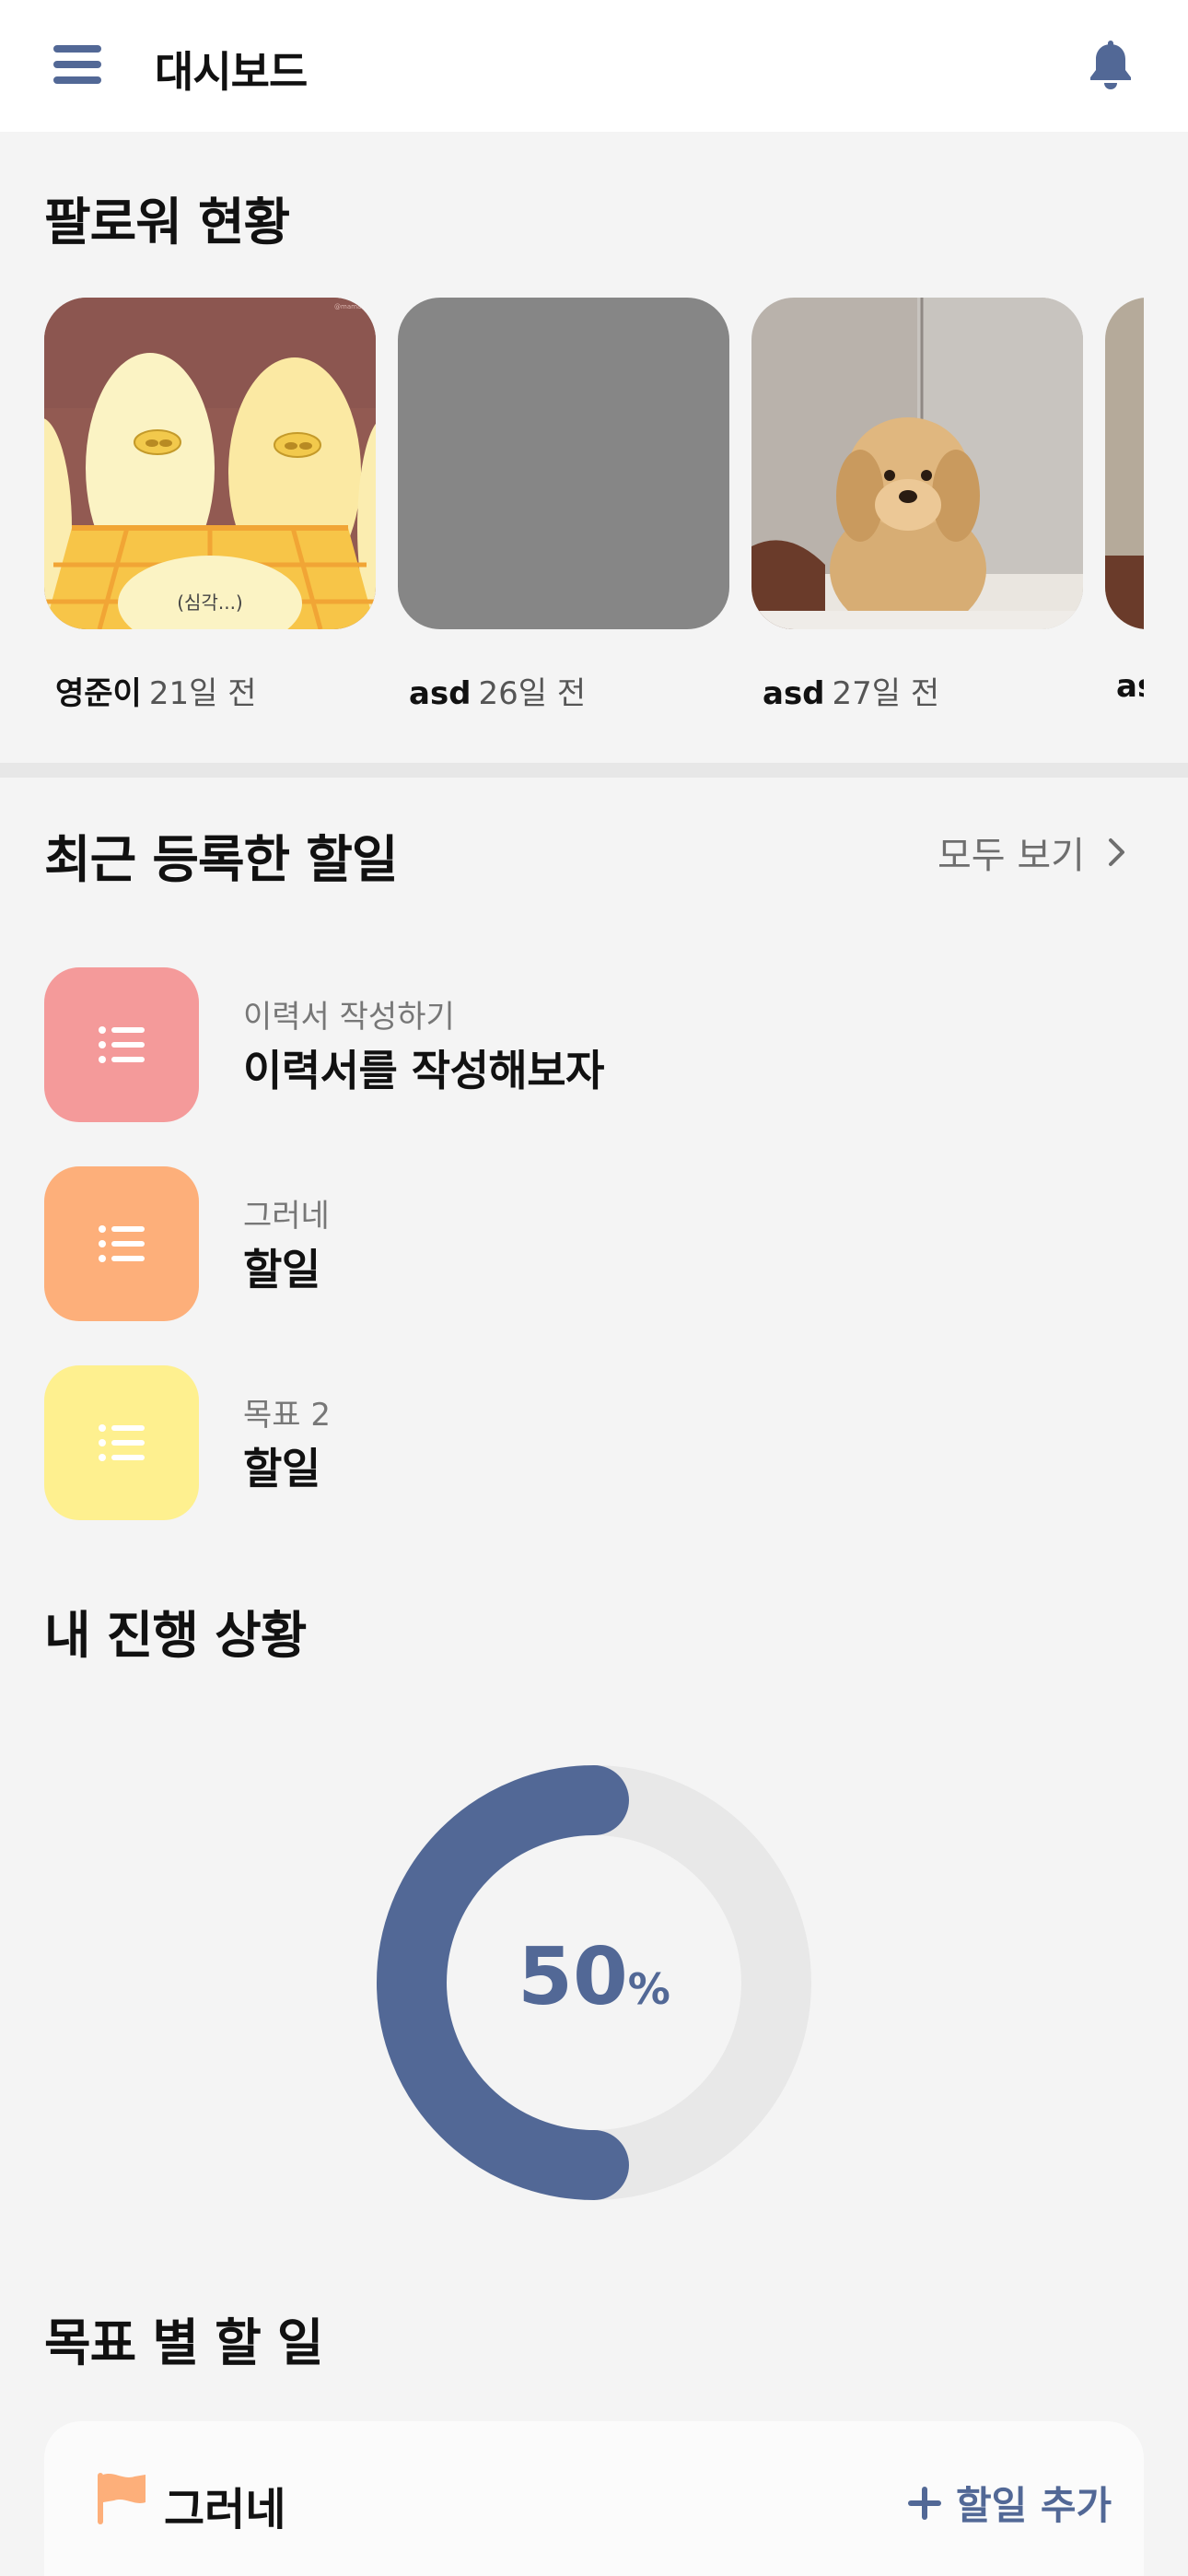 The width and height of the screenshot is (1188, 2576). I want to click on follower-avatar: (심각...) @mamafarm, so click(210, 463).